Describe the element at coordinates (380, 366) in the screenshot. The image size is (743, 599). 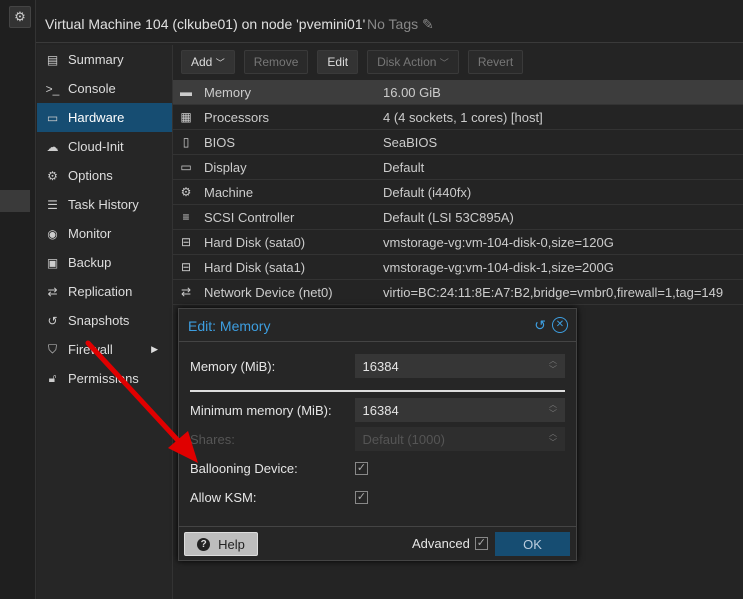
I see `memory-value: 16384` at that location.